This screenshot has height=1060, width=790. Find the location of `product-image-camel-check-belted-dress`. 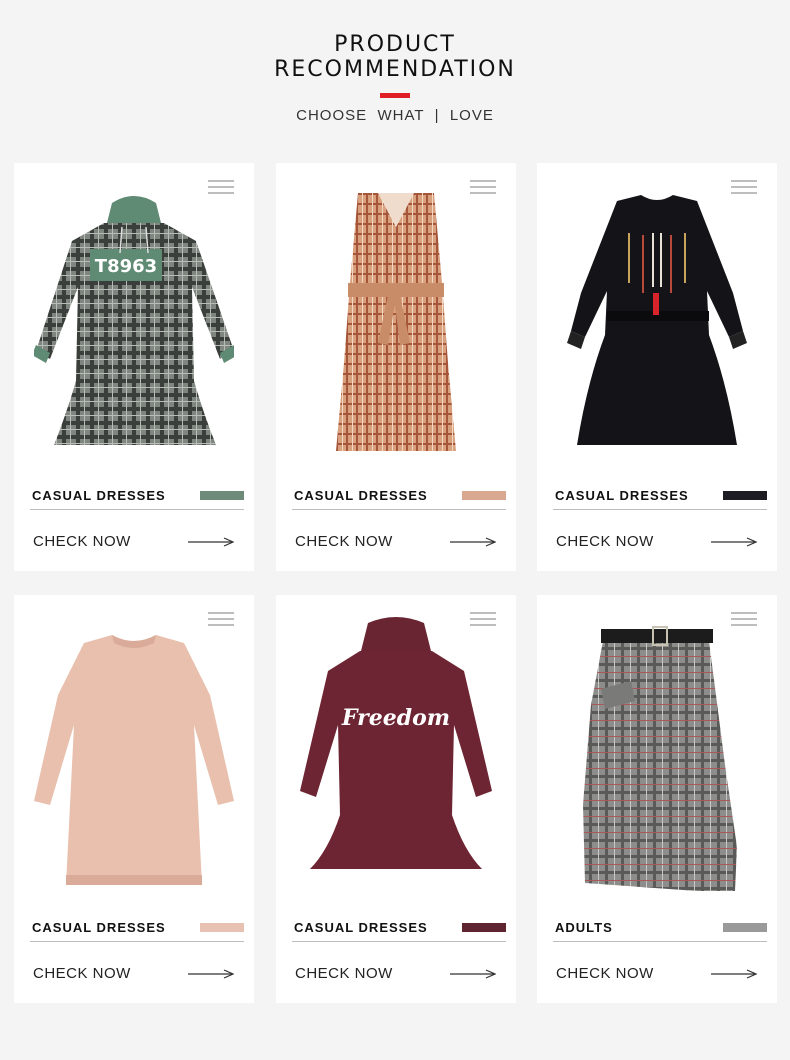

product-image-camel-check-belted-dress is located at coordinates (396, 328).